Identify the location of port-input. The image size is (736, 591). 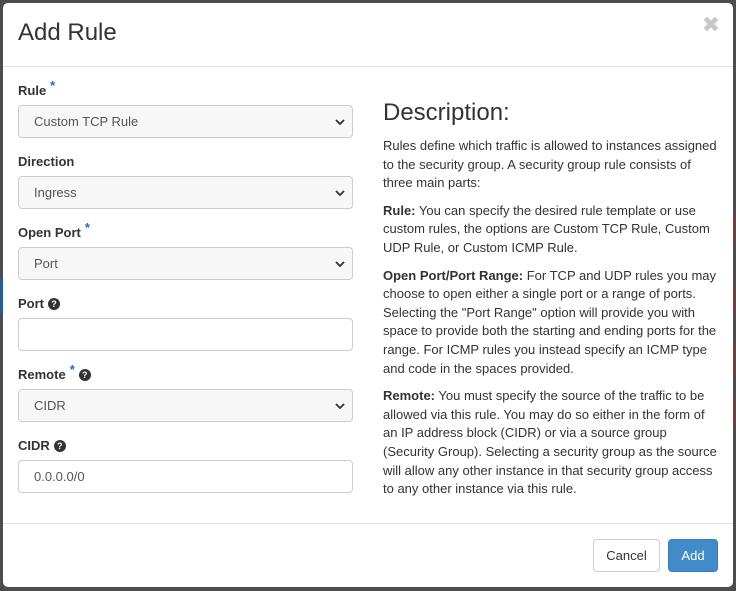
(185, 334).